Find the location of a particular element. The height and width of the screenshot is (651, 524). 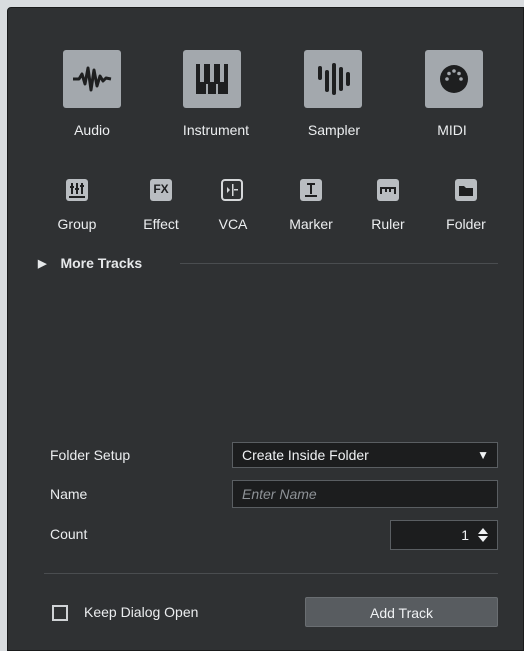

name-label: Name is located at coordinates (69, 494).